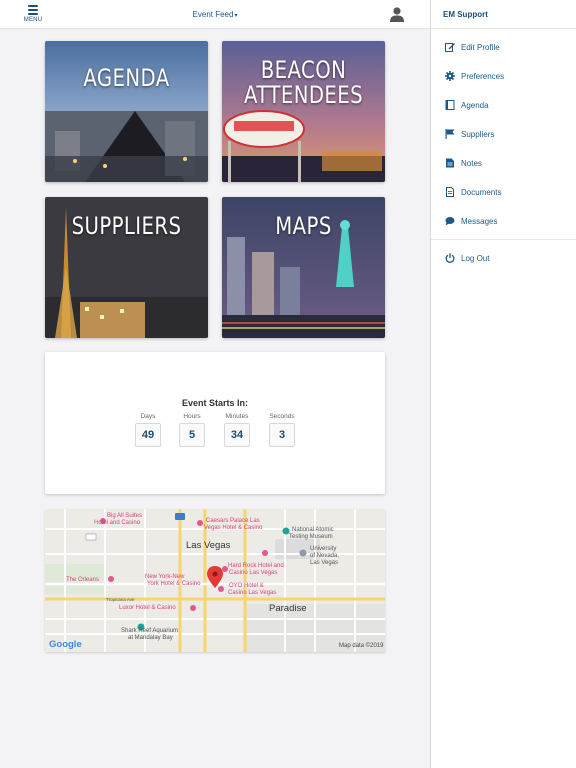 The height and width of the screenshot is (768, 576). Describe the element at coordinates (125, 516) in the screenshot. I see `map-label-big-all-suites: Big All Suites` at that location.